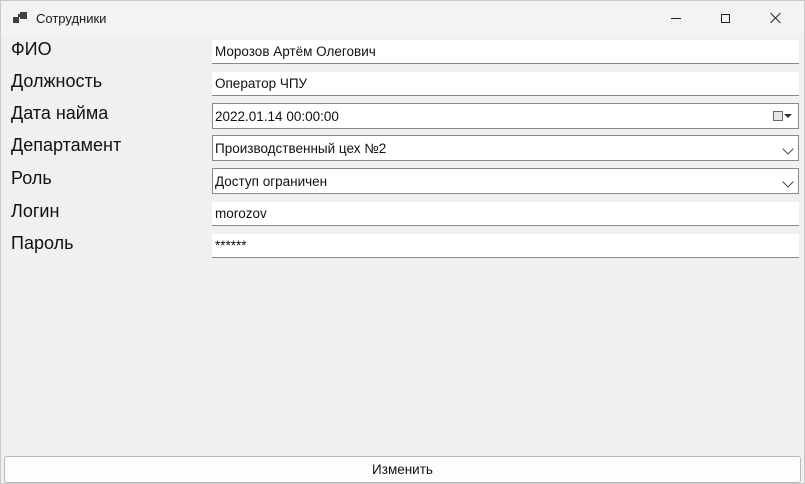 The height and width of the screenshot is (484, 805). I want to click on edit-button: Изменить, so click(402, 469).